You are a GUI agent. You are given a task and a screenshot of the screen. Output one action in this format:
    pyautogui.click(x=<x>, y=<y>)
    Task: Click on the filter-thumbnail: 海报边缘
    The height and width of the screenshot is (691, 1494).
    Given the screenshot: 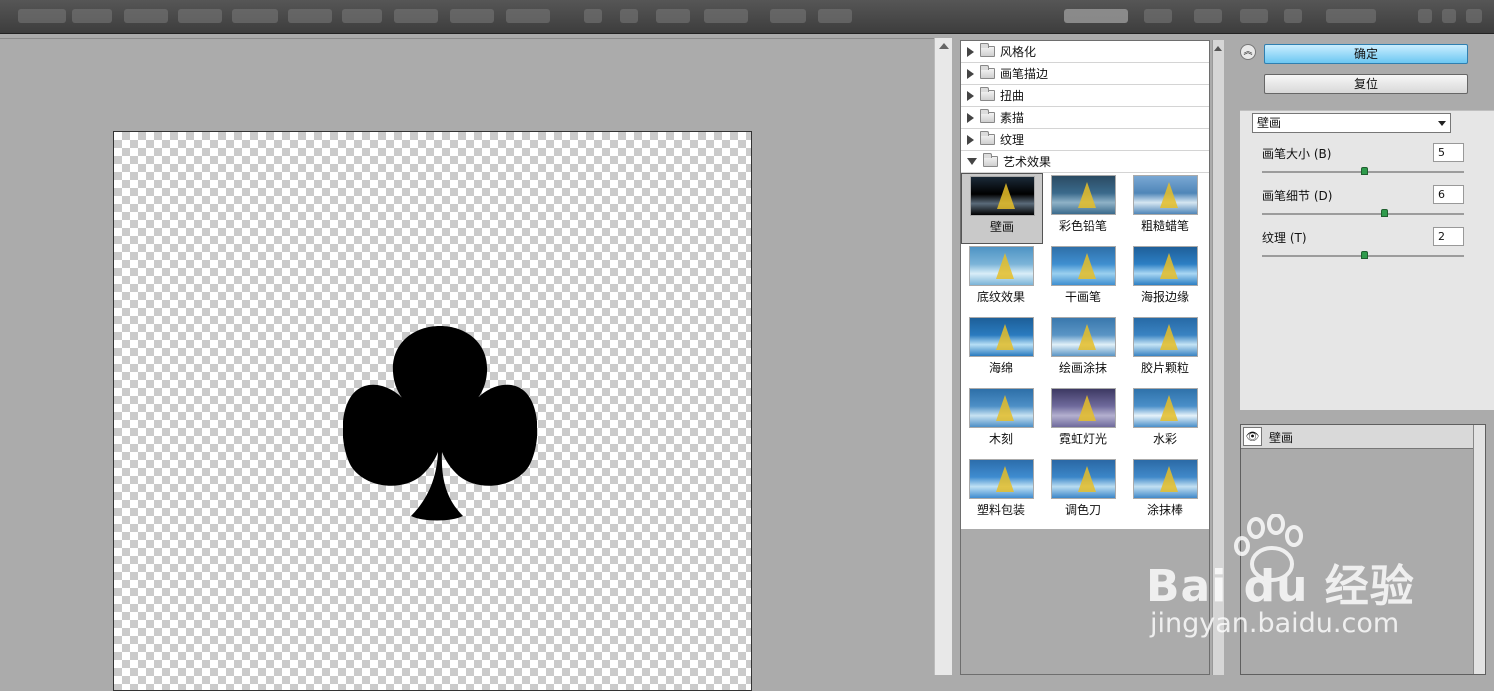 What is the action you would take?
    pyautogui.click(x=1166, y=279)
    